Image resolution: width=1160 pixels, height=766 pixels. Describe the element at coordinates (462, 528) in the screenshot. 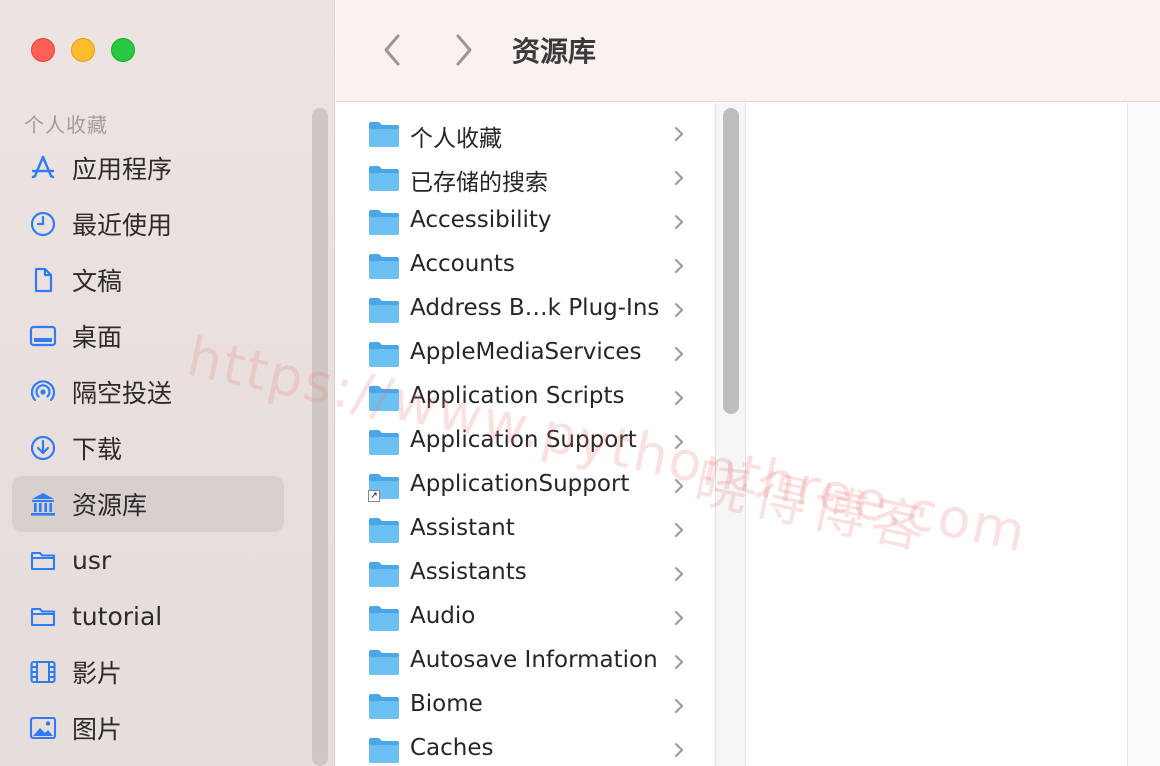

I see `file-name: Assistant` at that location.